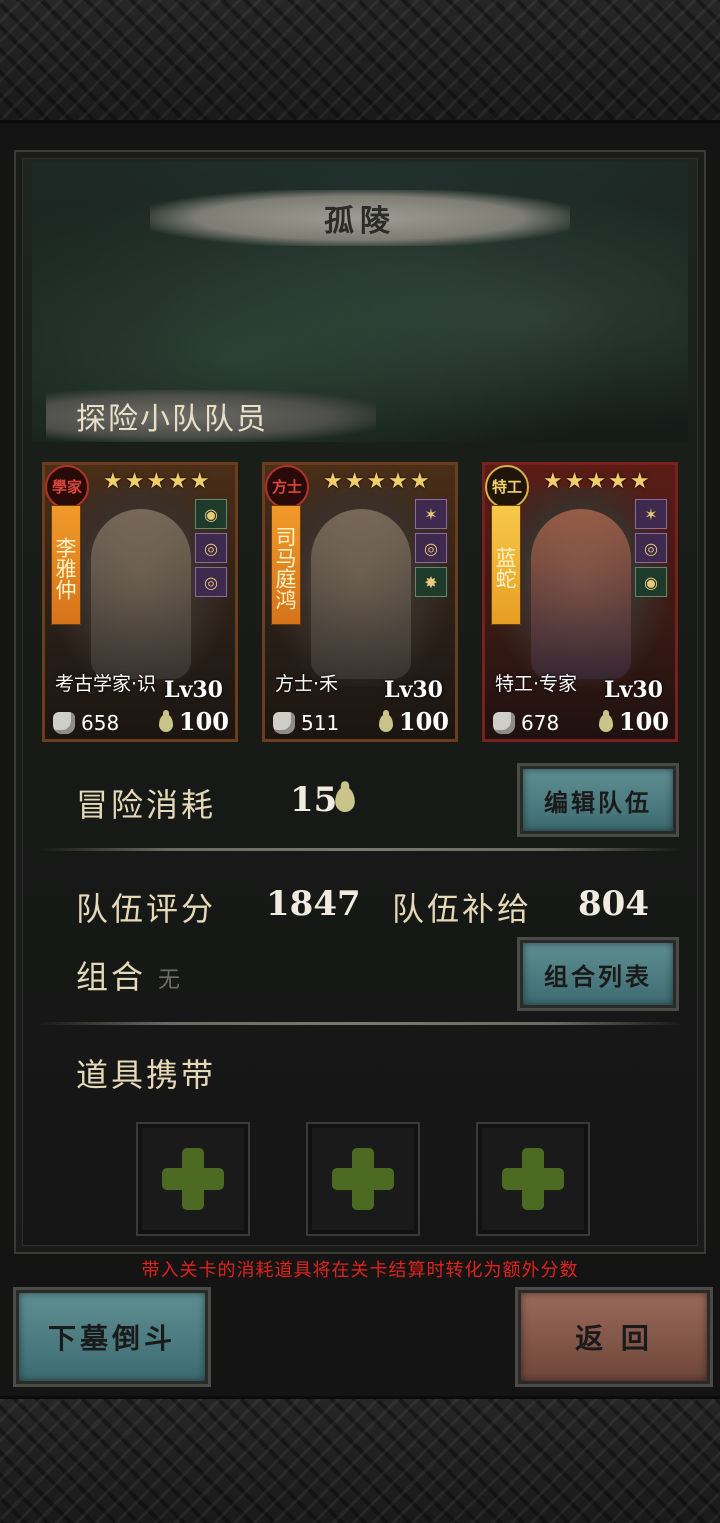  What do you see at coordinates (307, 684) in the screenshot?
I see `member-job: 方士·禾` at bounding box center [307, 684].